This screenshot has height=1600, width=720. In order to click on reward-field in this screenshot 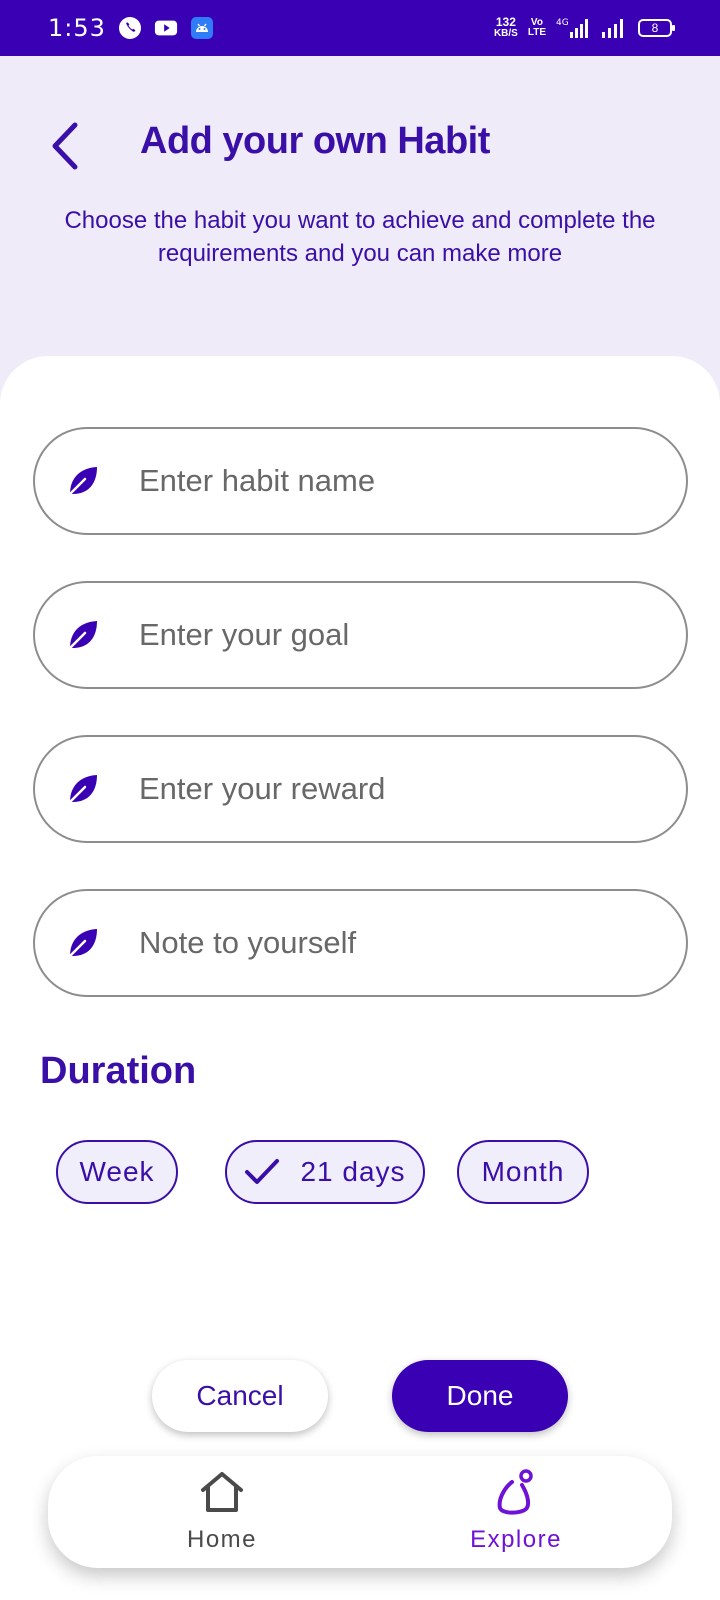, I will do `click(360, 789)`.